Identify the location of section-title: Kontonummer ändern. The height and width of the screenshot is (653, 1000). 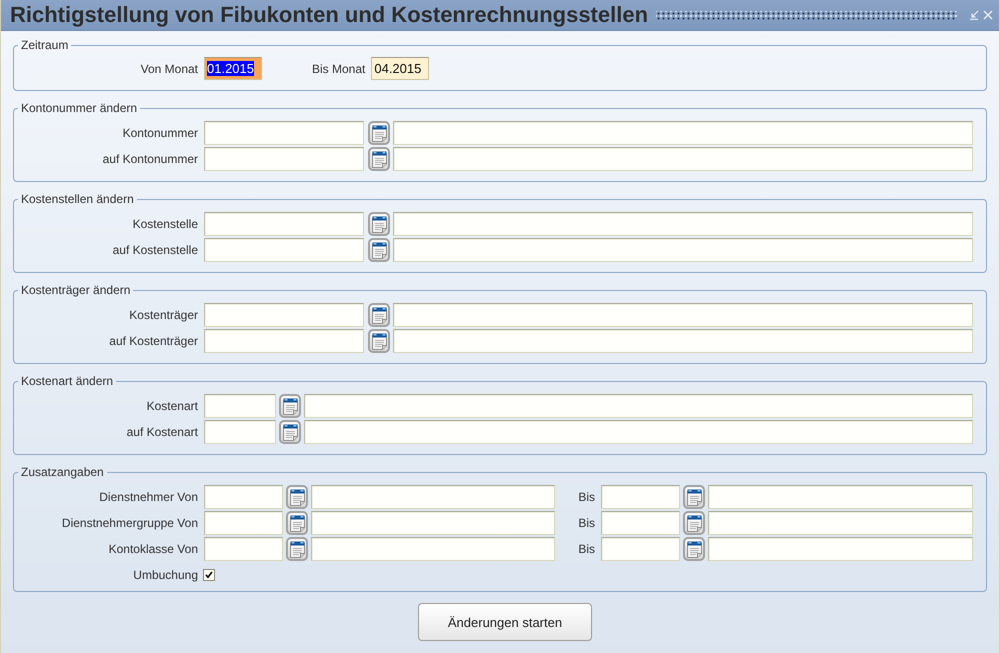
(79, 108).